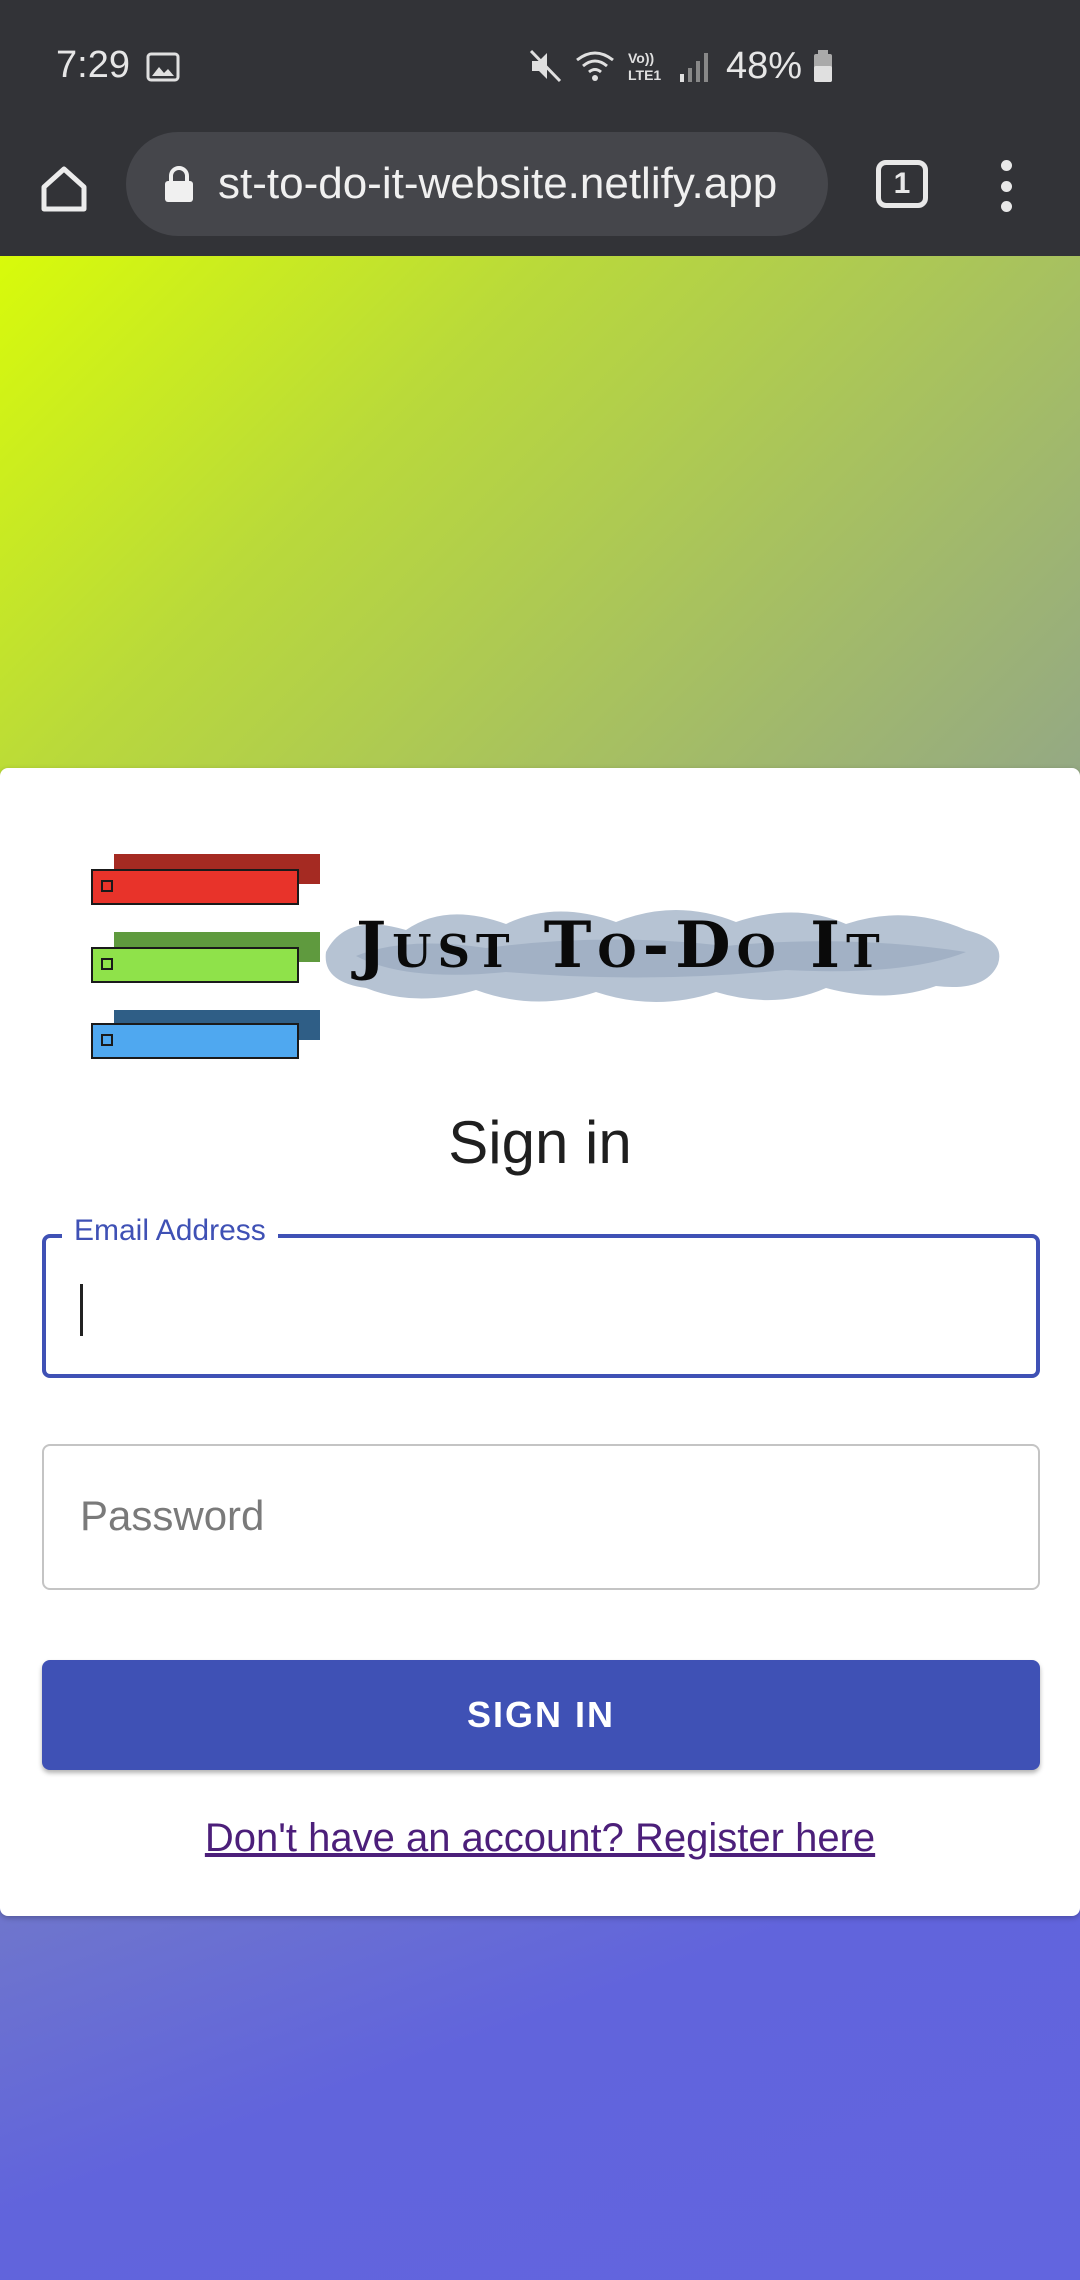  What do you see at coordinates (823, 66) in the screenshot?
I see `battery-icon` at bounding box center [823, 66].